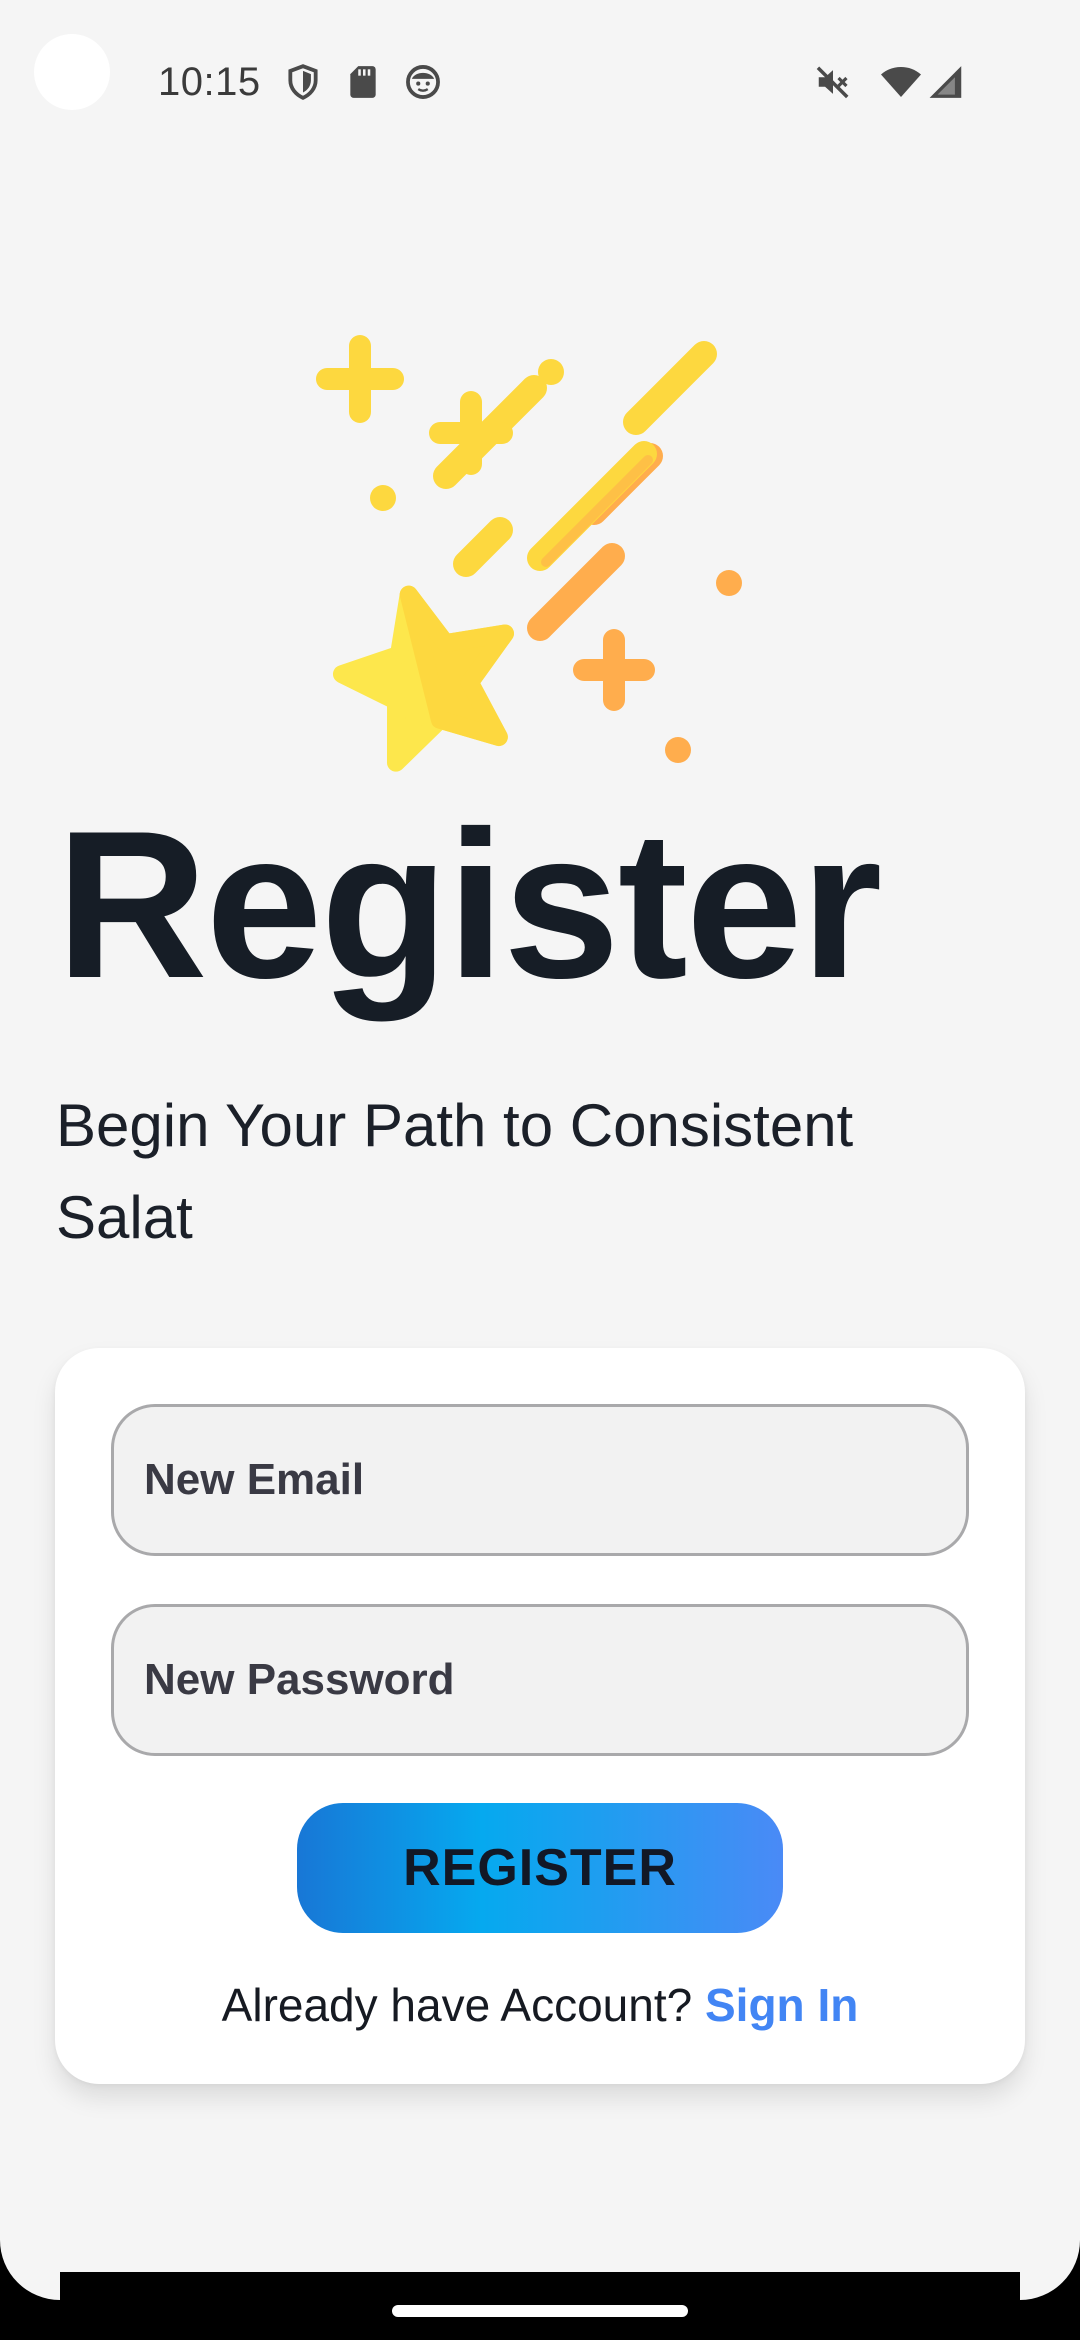 The height and width of the screenshot is (2340, 1080). Describe the element at coordinates (303, 82) in the screenshot. I see `shield-icon` at that location.